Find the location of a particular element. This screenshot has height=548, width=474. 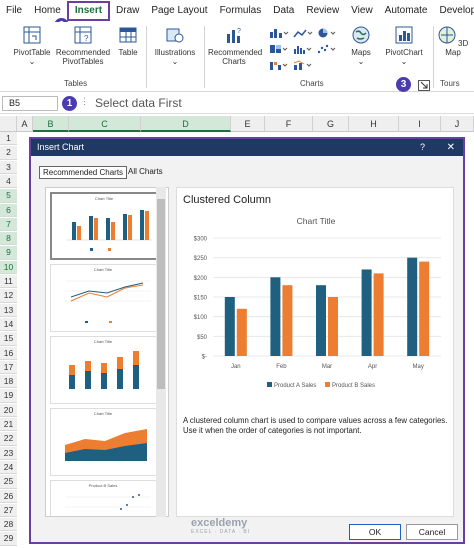

row-header: 24 is located at coordinates (8, 467).